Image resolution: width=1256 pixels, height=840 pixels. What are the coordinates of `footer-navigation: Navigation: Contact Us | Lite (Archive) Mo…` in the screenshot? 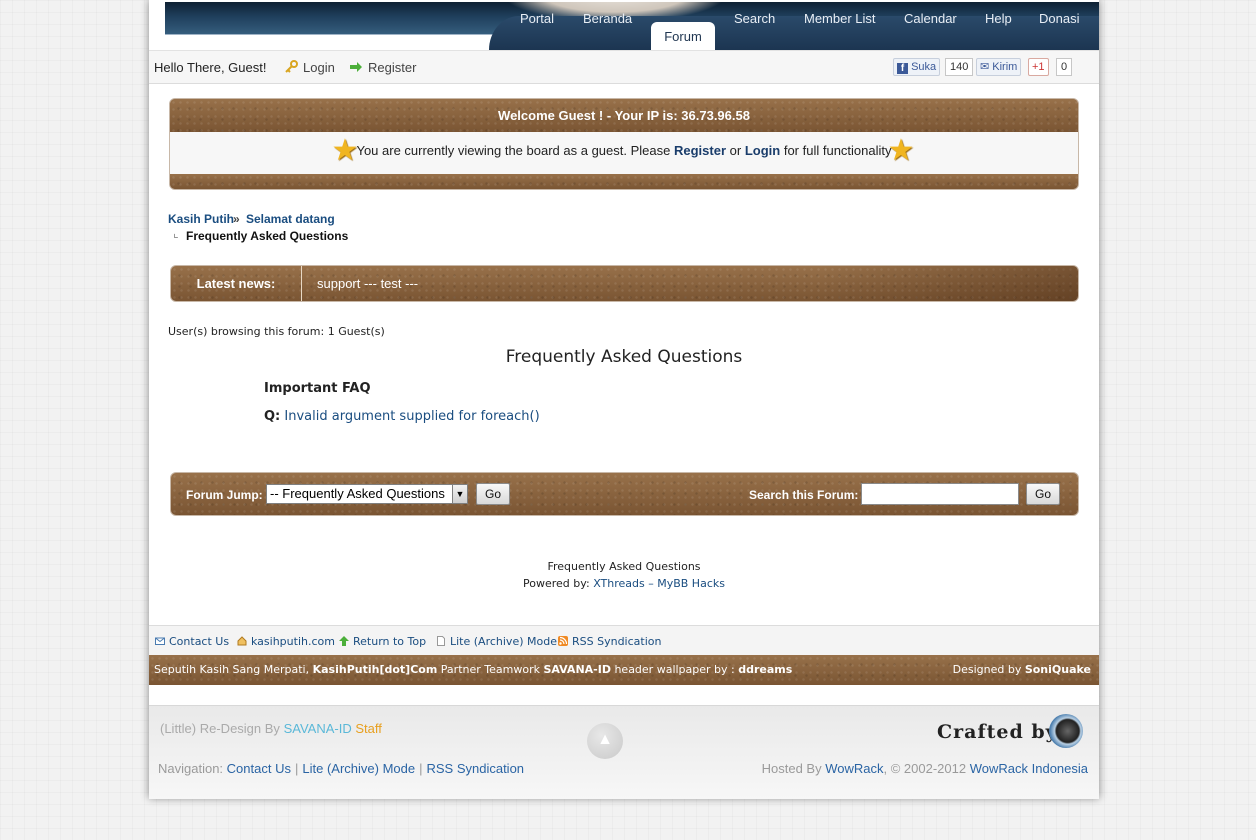 It's located at (341, 768).